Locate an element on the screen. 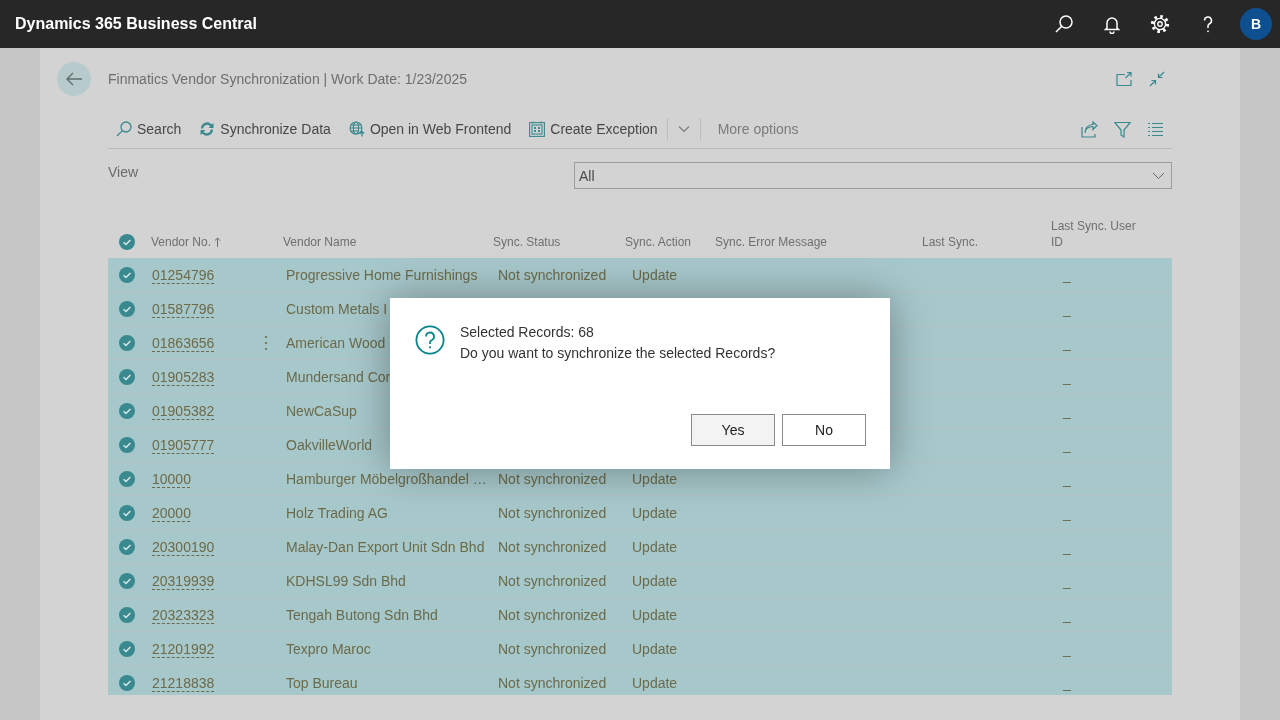 This screenshot has width=1280, height=720. page-title: Finmatics Vendor Synchronization | Work Date: 1/23/2025 is located at coordinates (287, 79).